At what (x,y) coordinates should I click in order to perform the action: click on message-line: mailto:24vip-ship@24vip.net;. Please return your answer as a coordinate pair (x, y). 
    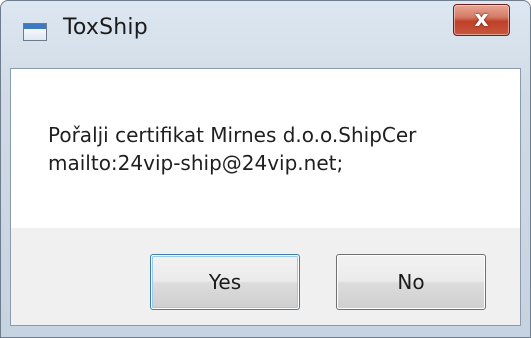
    Looking at the image, I should click on (196, 163).